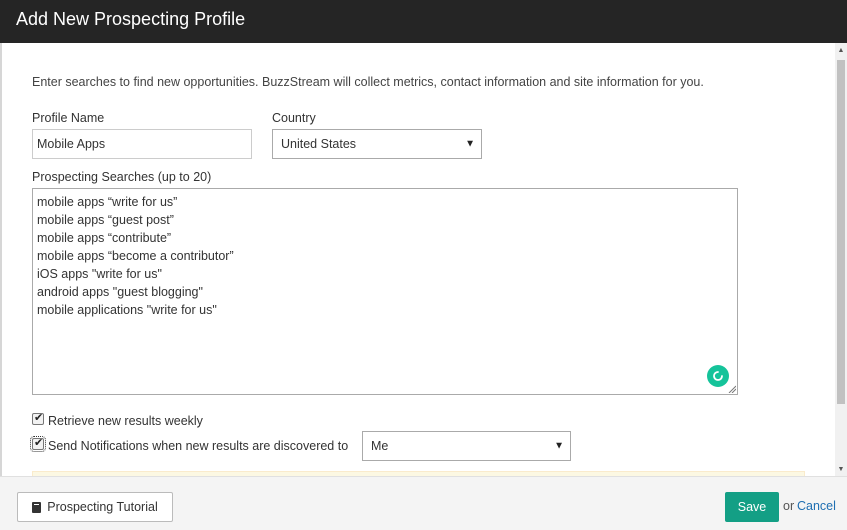  What do you see at coordinates (841, 232) in the screenshot?
I see `scroll-thumb` at bounding box center [841, 232].